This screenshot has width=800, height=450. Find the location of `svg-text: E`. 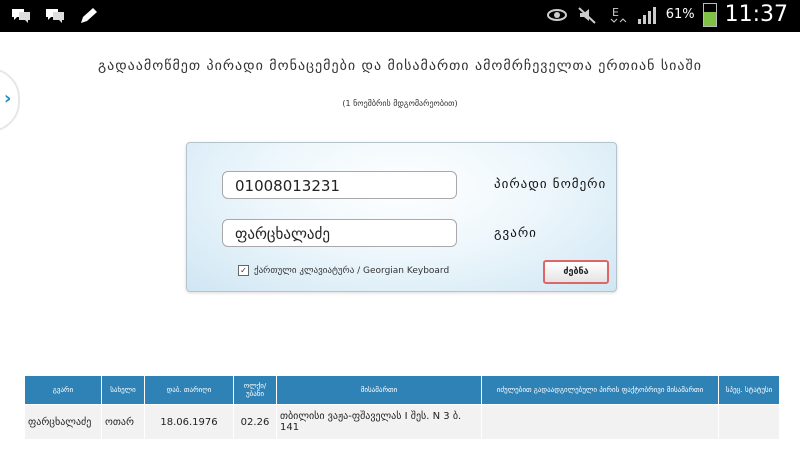

svg-text: E is located at coordinates (615, 12).